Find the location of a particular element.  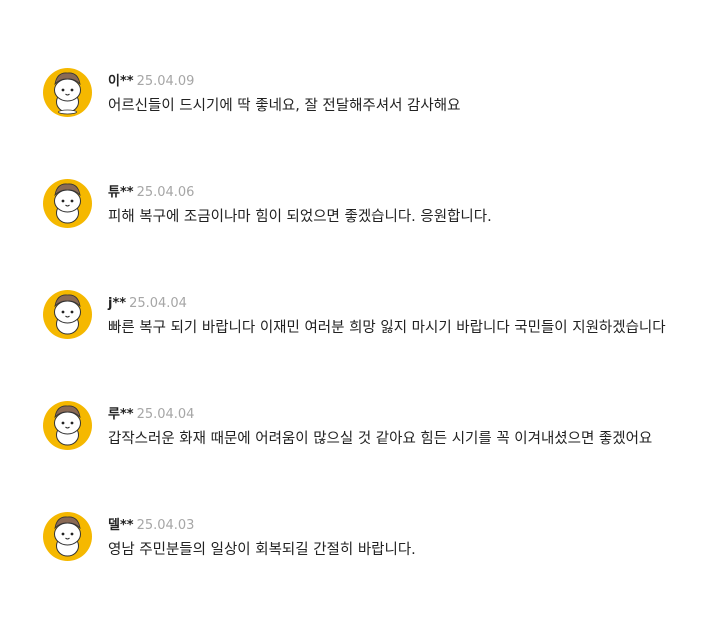

comment-author: 이** is located at coordinates (121, 81).